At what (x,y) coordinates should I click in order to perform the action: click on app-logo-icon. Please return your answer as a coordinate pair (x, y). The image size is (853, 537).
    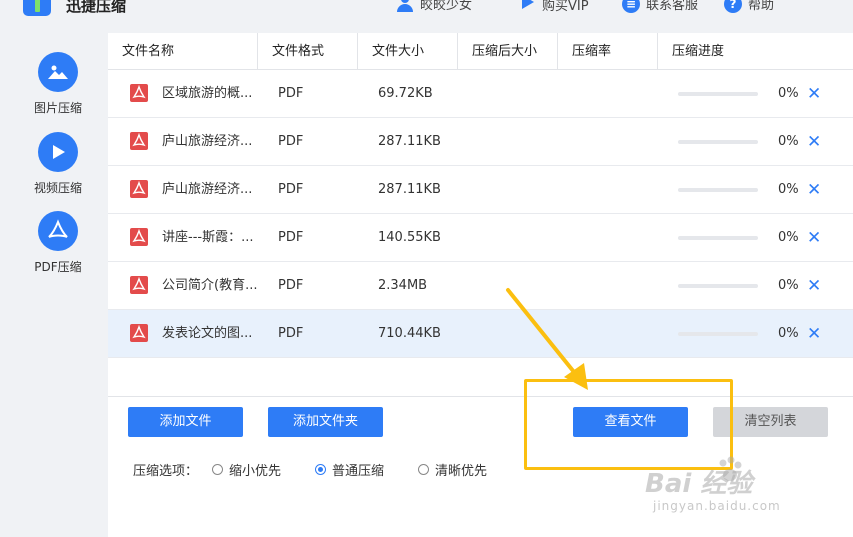
    Looking at the image, I should click on (37, 8).